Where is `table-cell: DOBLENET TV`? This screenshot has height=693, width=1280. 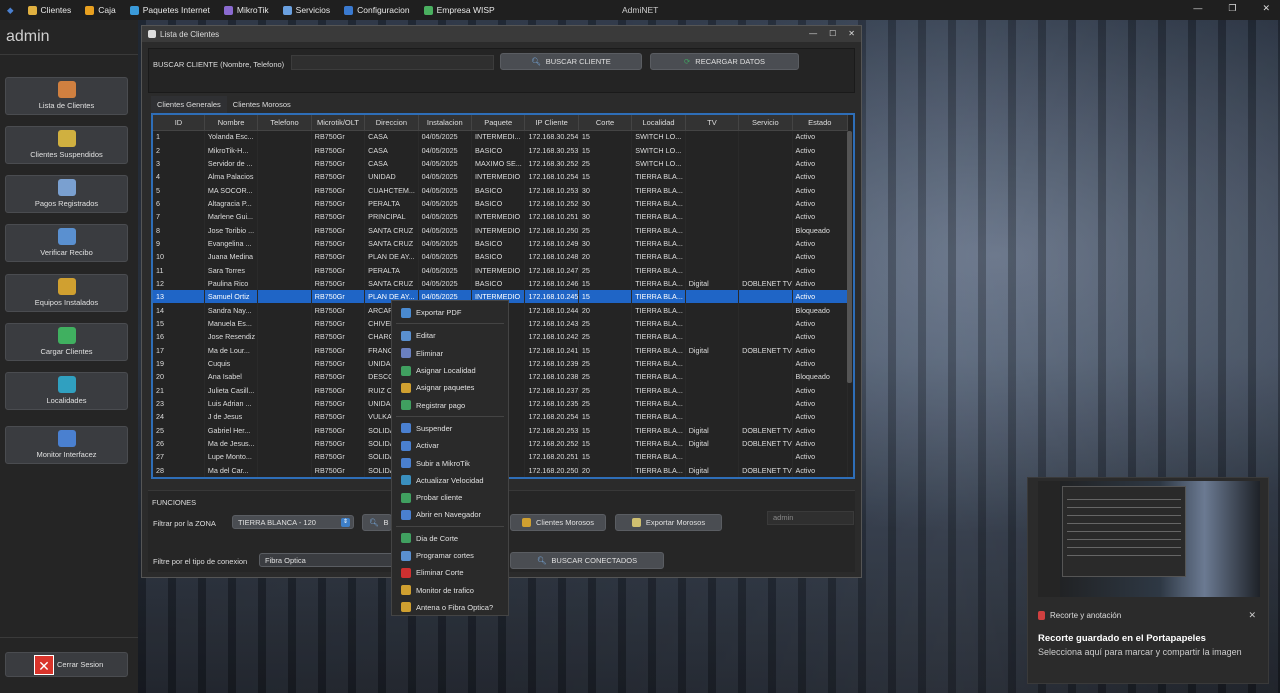
table-cell: DOBLENET TV is located at coordinates (765, 443).